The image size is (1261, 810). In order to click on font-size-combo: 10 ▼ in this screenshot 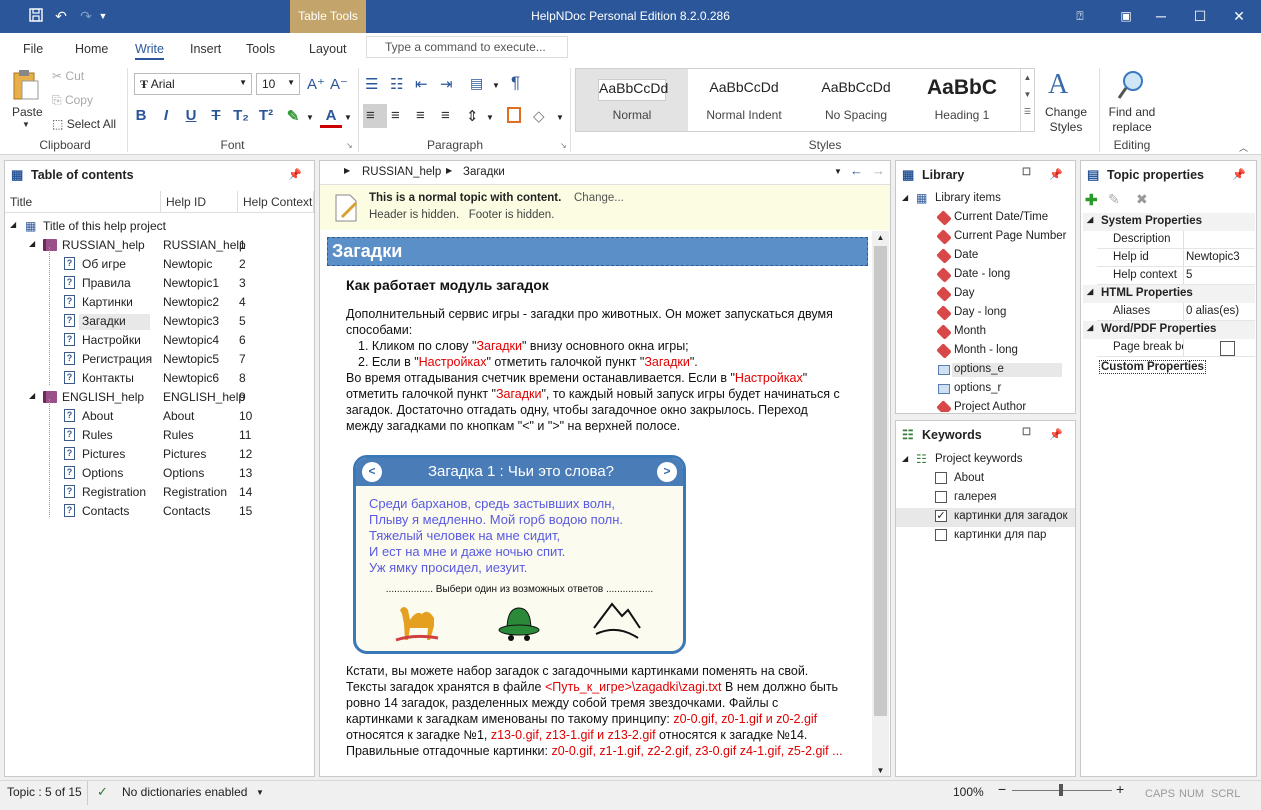, I will do `click(278, 84)`.